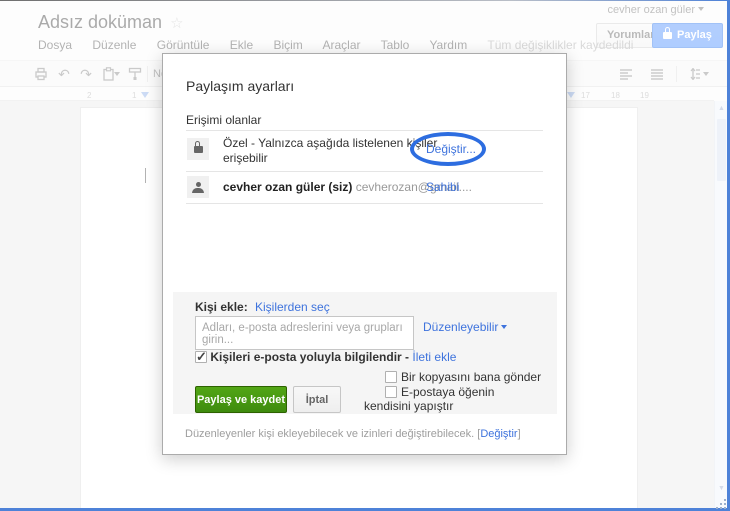  I want to click on window-border-top, so click(365, 0).